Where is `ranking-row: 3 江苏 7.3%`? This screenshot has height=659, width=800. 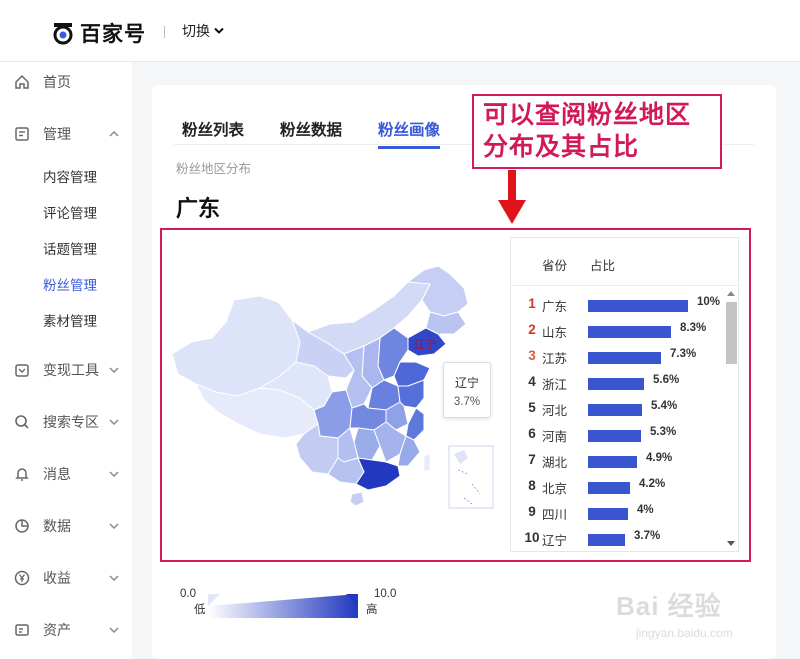
ranking-row: 3 江苏 7.3% is located at coordinates (617, 361).